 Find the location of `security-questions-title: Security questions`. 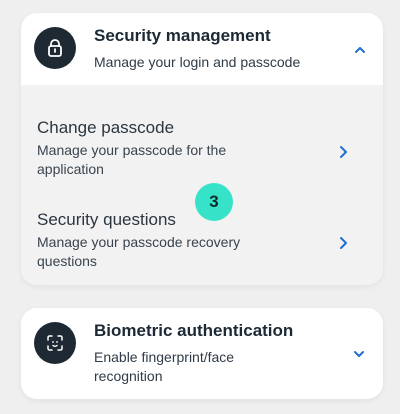

security-questions-title: Security questions is located at coordinates (106, 219).